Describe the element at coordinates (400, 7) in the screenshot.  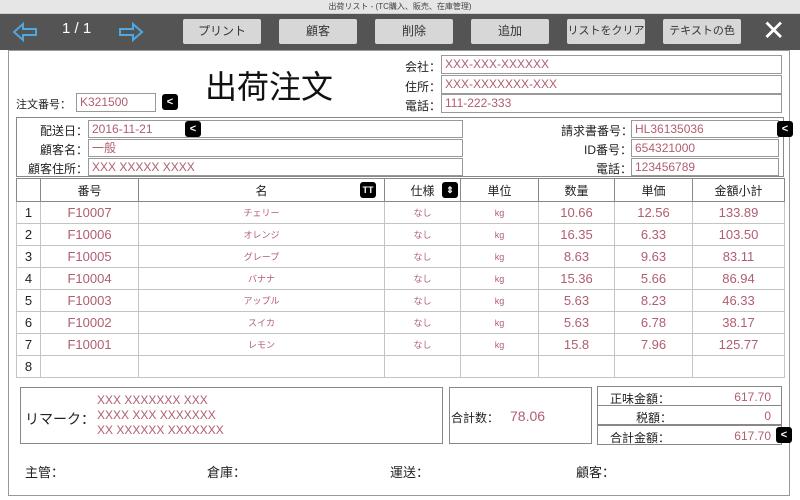
I see `window-titlebar: 出荷リスト - (TC購入、販売、在庫管理)` at that location.